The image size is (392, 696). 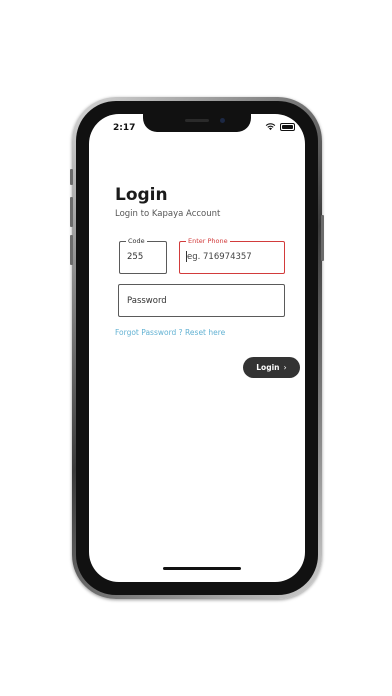 What do you see at coordinates (322, 238) in the screenshot?
I see `power-button` at bounding box center [322, 238].